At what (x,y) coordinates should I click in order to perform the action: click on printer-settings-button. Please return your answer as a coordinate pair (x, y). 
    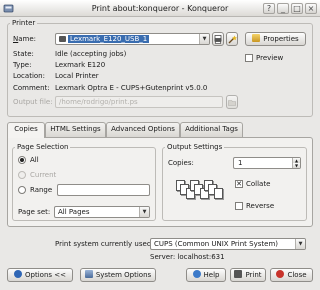
    Looking at the image, I should click on (218, 39).